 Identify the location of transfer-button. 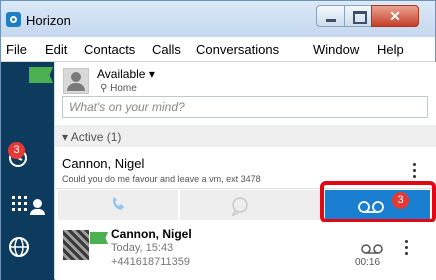
(118, 205).